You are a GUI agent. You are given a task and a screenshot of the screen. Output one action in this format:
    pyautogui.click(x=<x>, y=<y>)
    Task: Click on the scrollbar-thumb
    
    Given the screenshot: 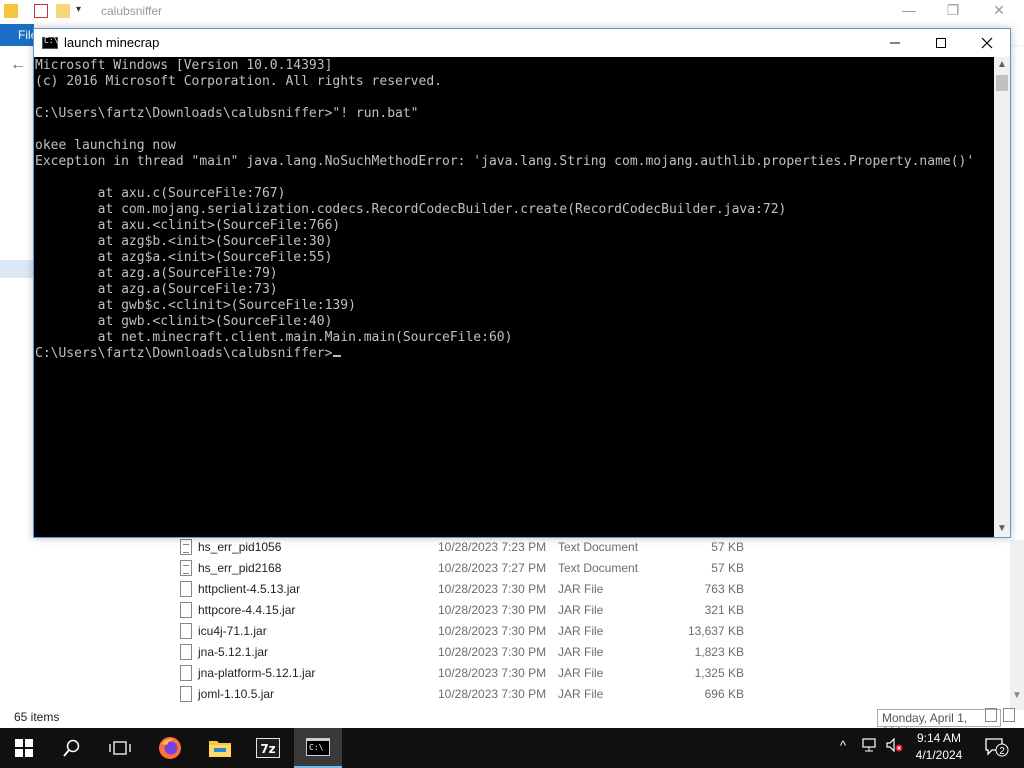 What is the action you would take?
    pyautogui.click(x=1002, y=83)
    